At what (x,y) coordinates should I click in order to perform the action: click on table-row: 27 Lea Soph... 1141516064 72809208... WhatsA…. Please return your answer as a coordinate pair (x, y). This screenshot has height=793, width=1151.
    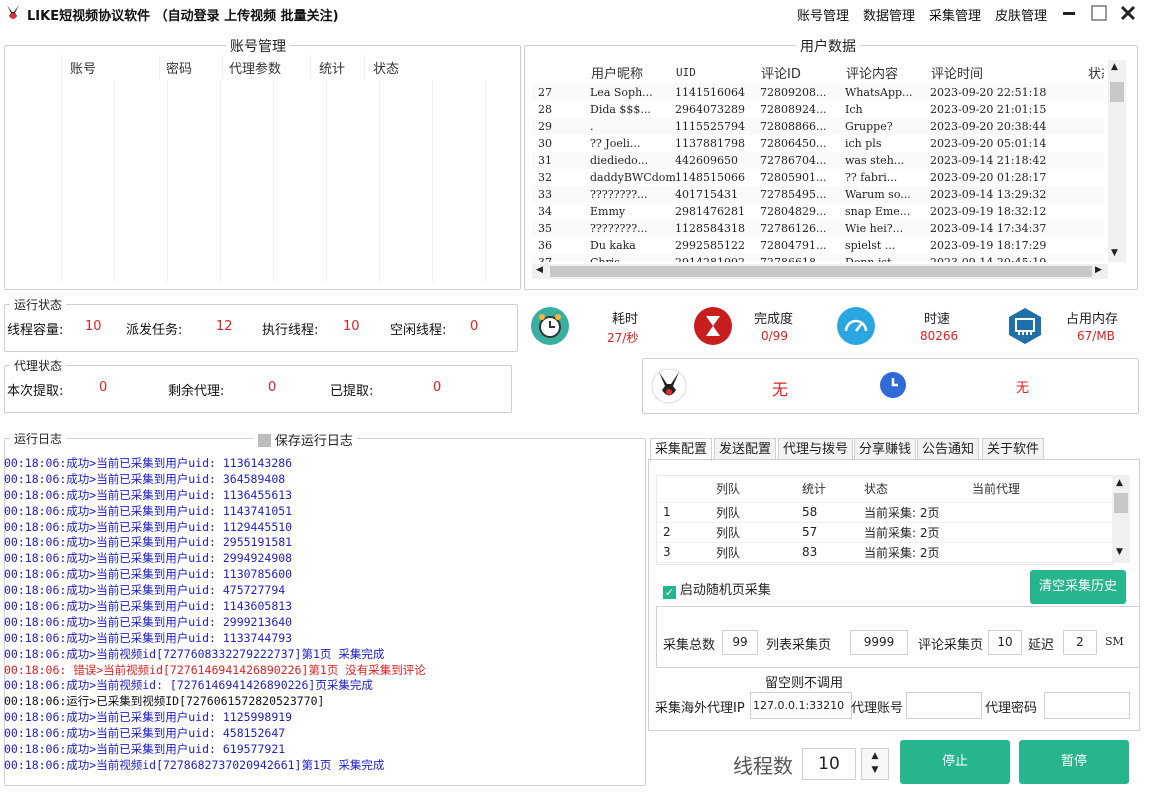
    Looking at the image, I should click on (818, 92).